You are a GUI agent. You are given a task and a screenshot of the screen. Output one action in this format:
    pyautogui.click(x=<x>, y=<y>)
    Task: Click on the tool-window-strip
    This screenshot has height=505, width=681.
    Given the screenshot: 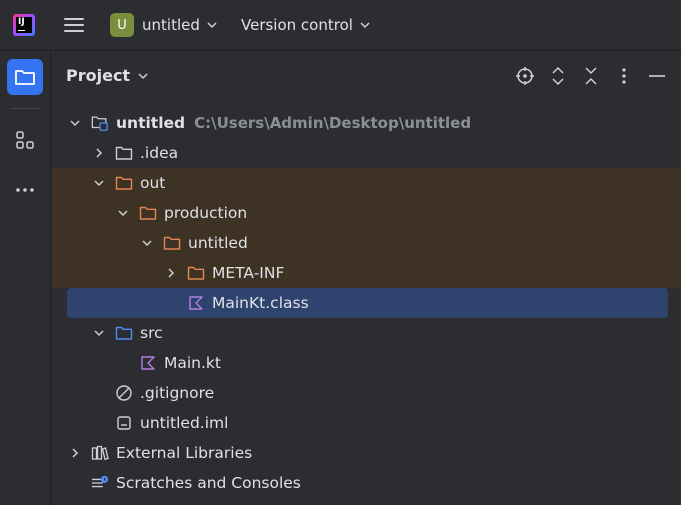 What is the action you would take?
    pyautogui.click(x=25, y=278)
    